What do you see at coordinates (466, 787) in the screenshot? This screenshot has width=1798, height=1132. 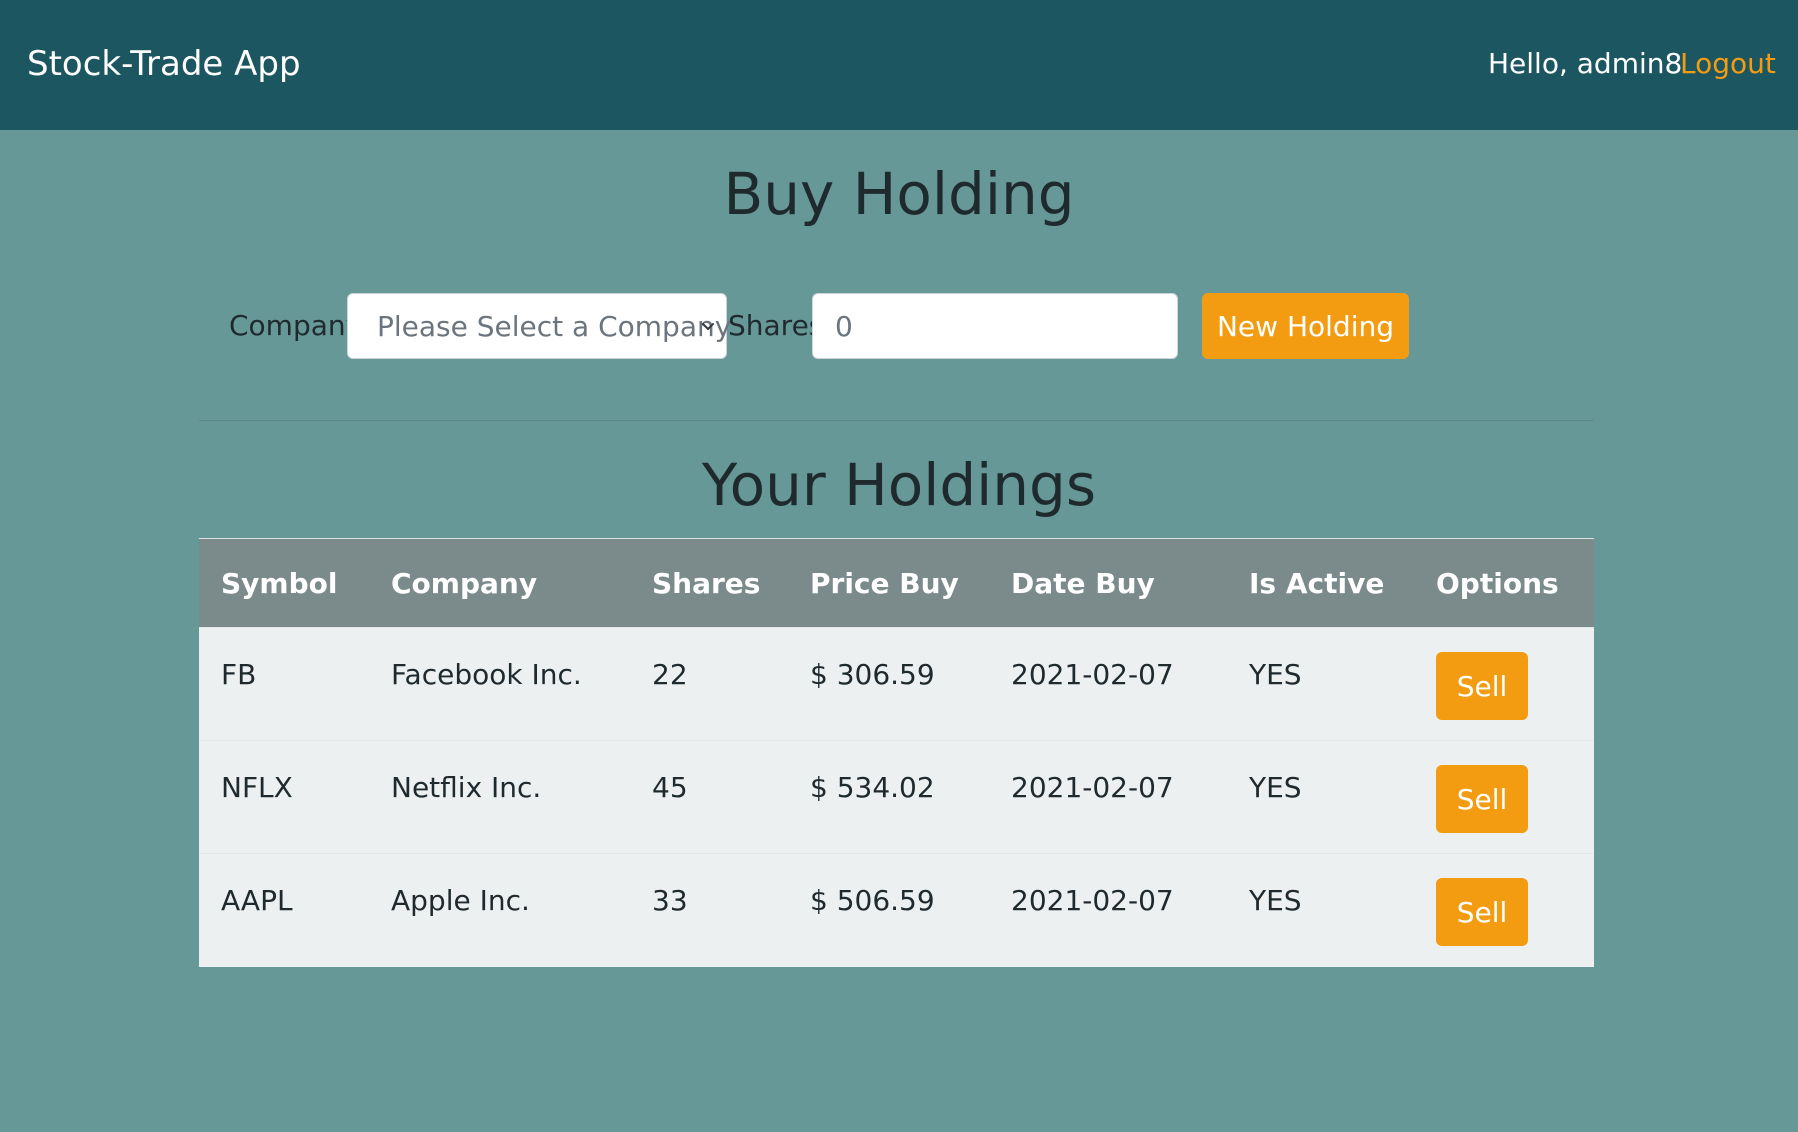 I see `cell-company: Netflix Inc.` at bounding box center [466, 787].